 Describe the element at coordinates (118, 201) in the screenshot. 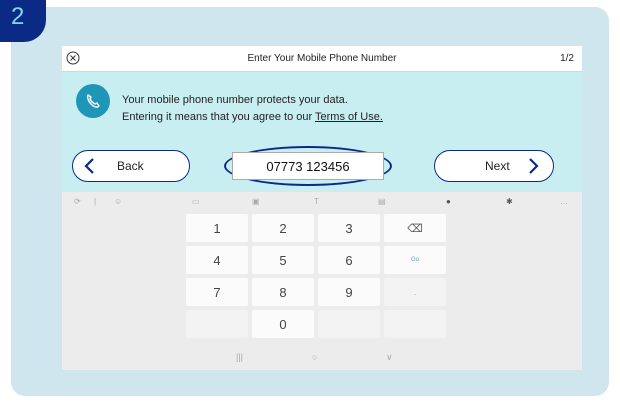

I see `emoji-icon: ☺` at that location.